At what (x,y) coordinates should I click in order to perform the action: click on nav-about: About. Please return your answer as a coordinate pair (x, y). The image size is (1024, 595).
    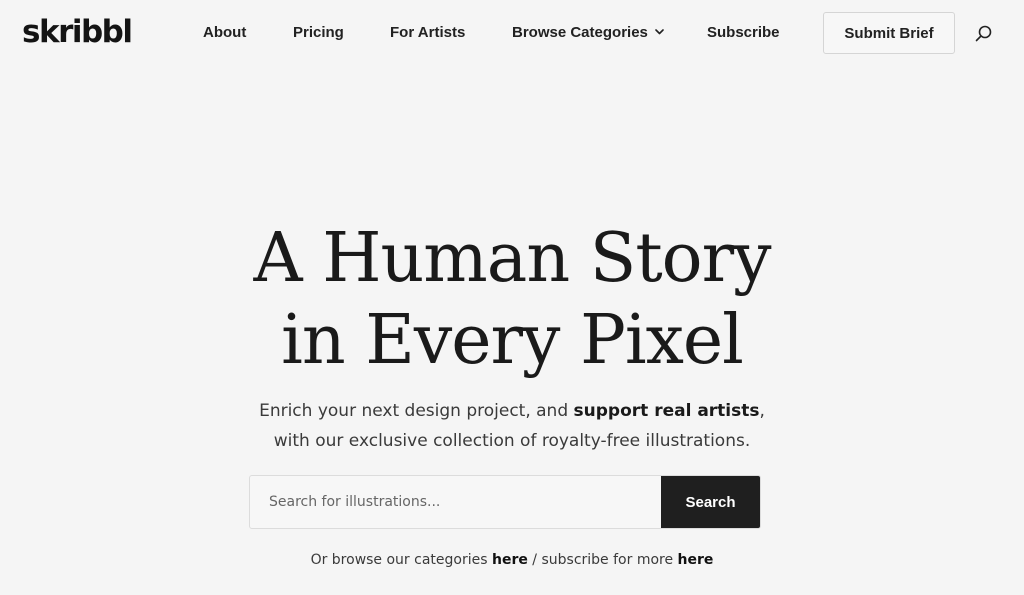
    Looking at the image, I should click on (224, 33).